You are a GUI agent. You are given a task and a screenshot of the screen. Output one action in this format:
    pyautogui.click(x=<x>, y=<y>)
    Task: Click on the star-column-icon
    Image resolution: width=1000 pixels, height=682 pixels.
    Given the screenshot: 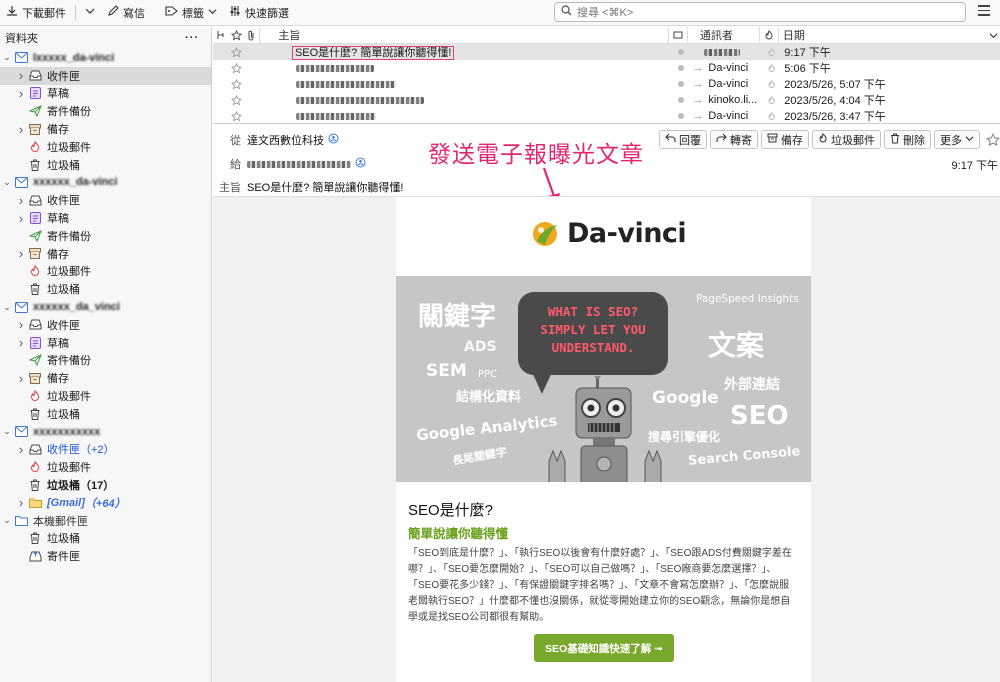 What is the action you would take?
    pyautogui.click(x=237, y=35)
    